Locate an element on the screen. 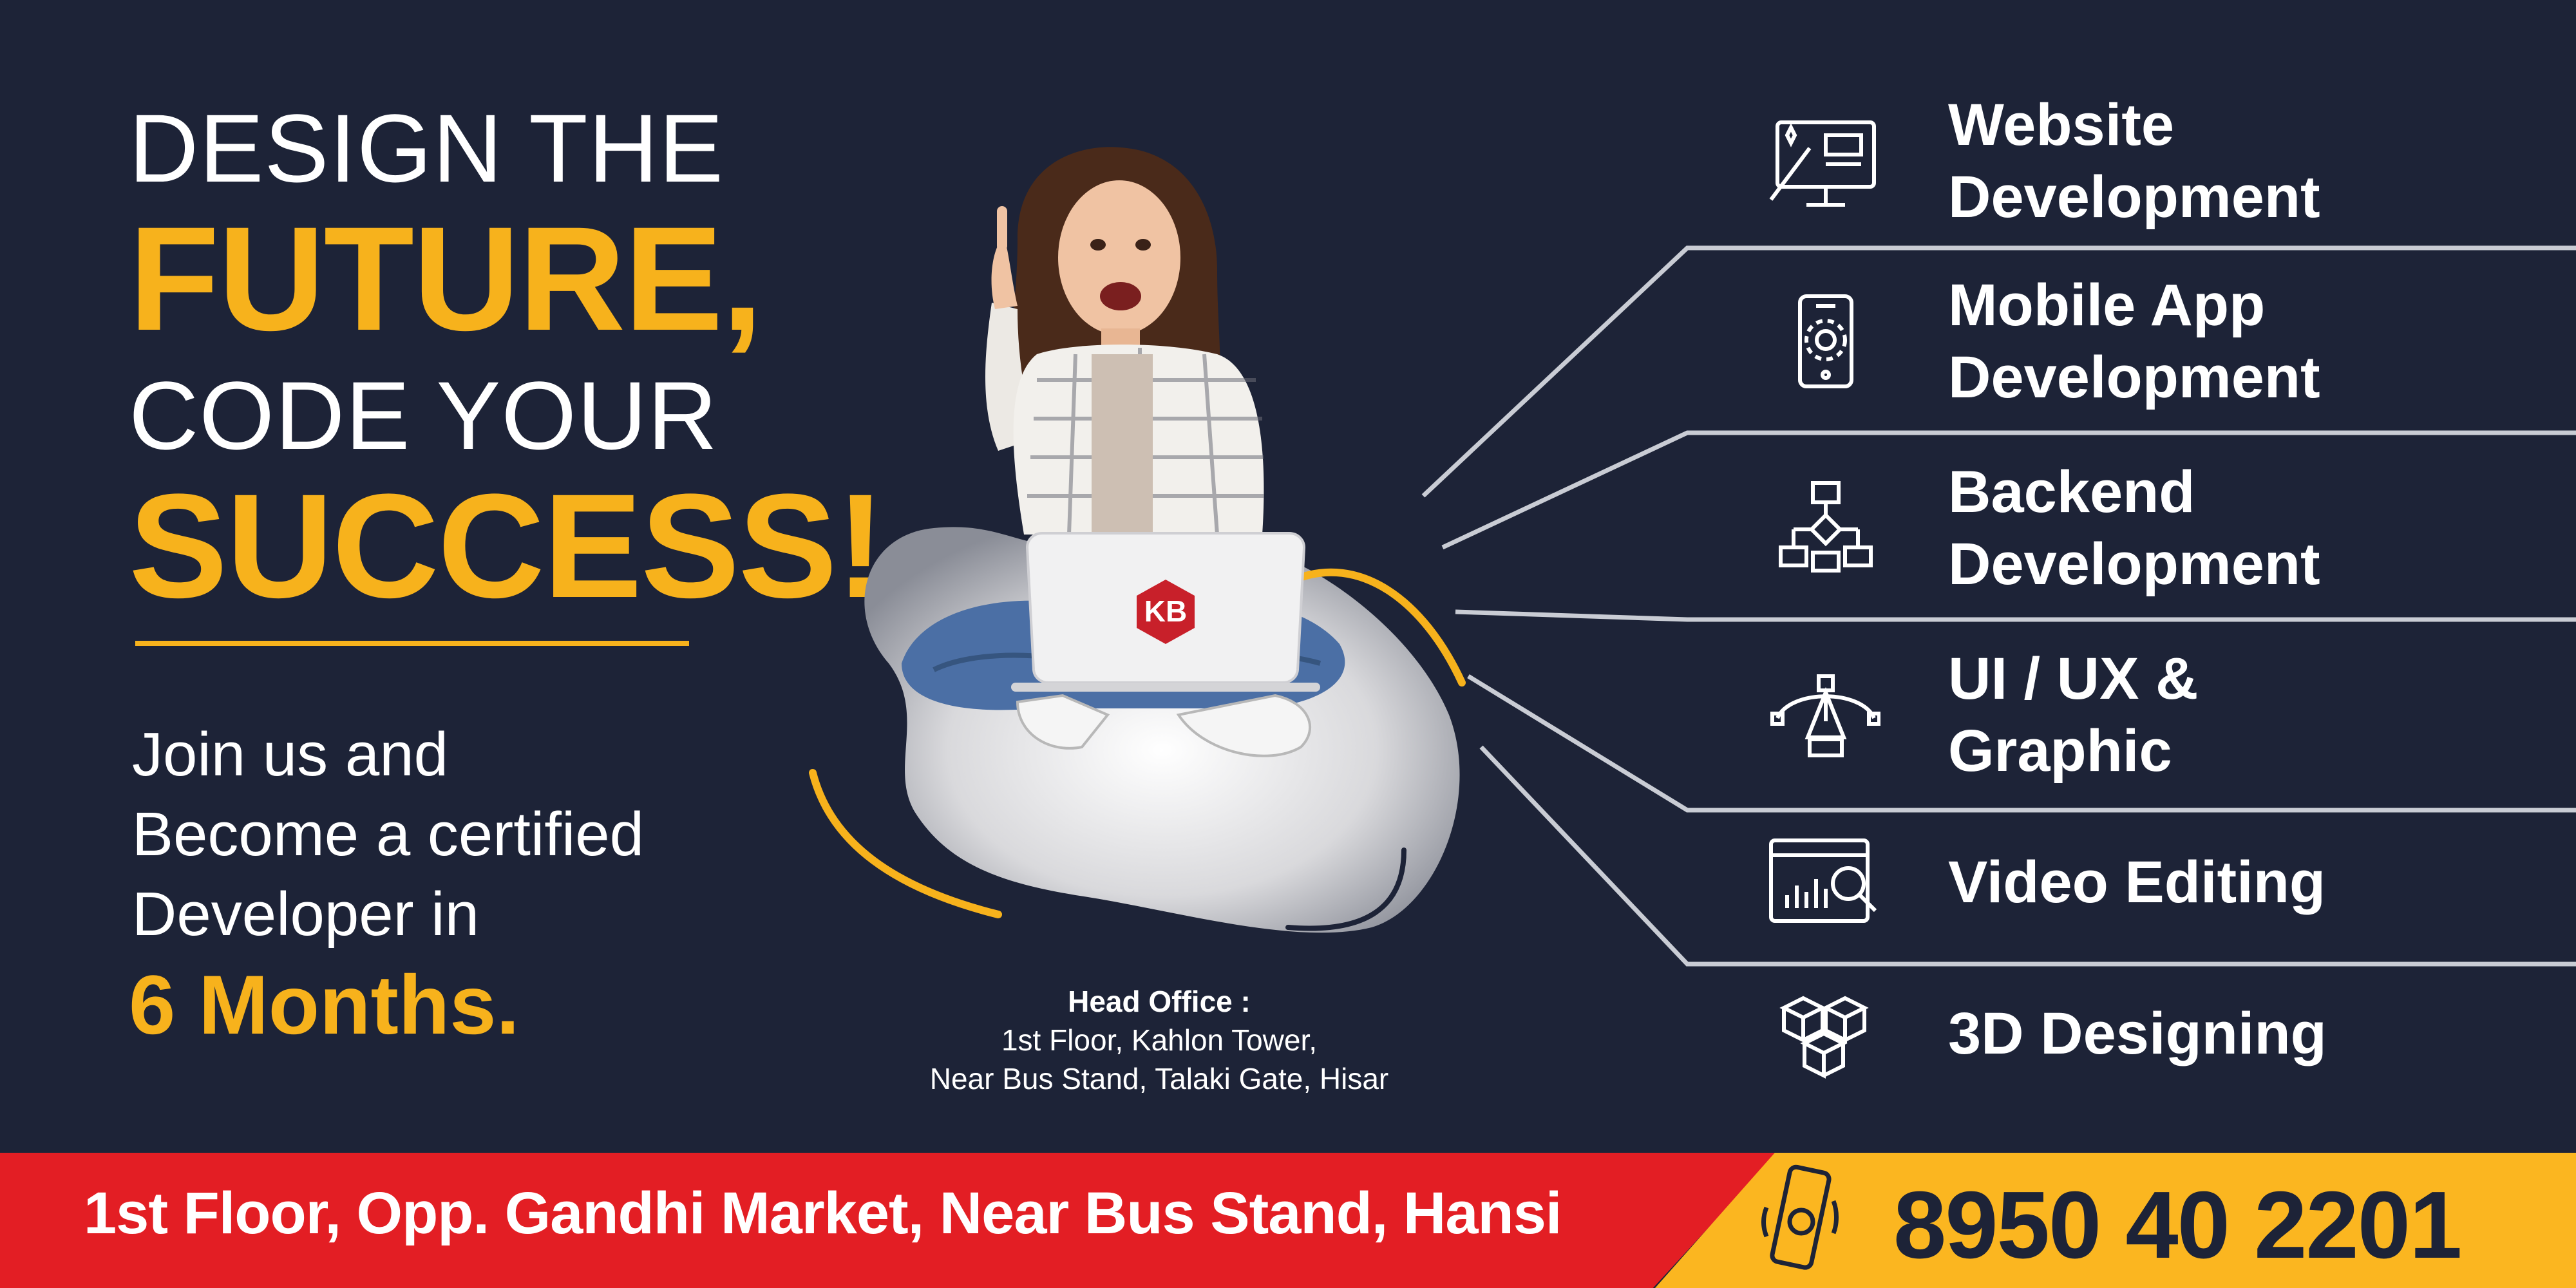  service-item-website-development: Website Development is located at coordinates (2087, 161).